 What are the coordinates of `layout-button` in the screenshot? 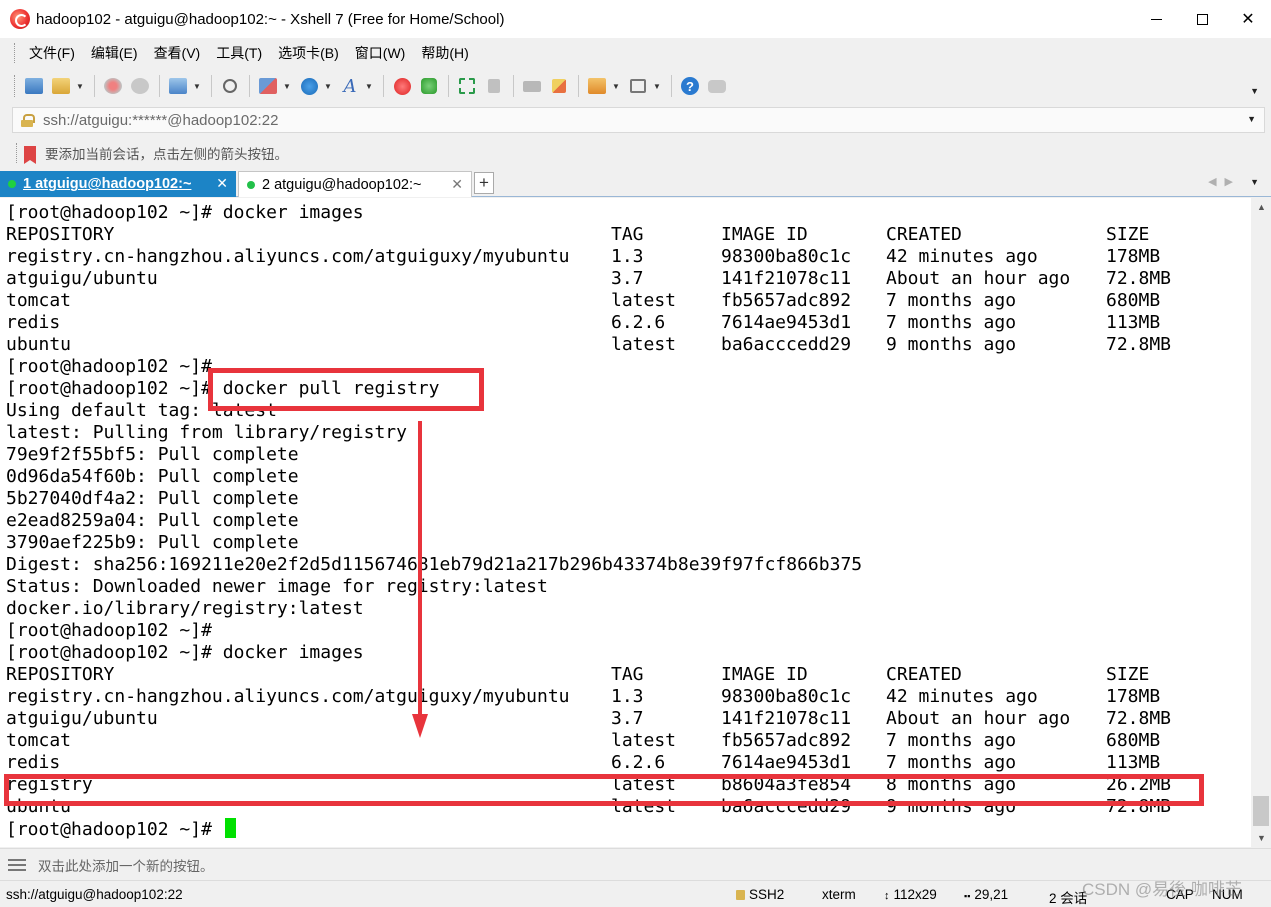 It's located at (638, 86).